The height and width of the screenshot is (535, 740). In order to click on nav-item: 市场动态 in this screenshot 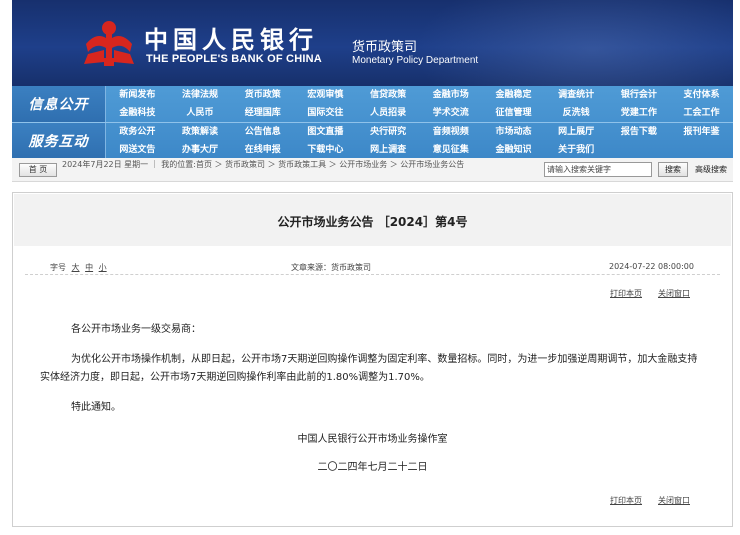, I will do `click(513, 132)`.